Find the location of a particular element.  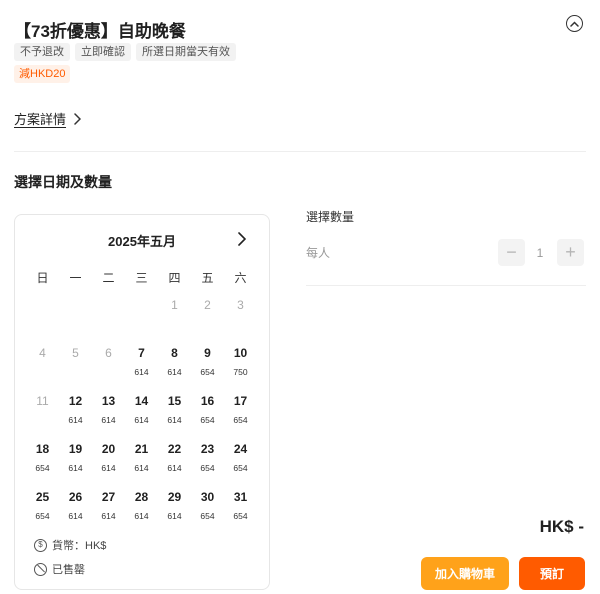

tag-no-refund: 不予退改 is located at coordinates (42, 52).